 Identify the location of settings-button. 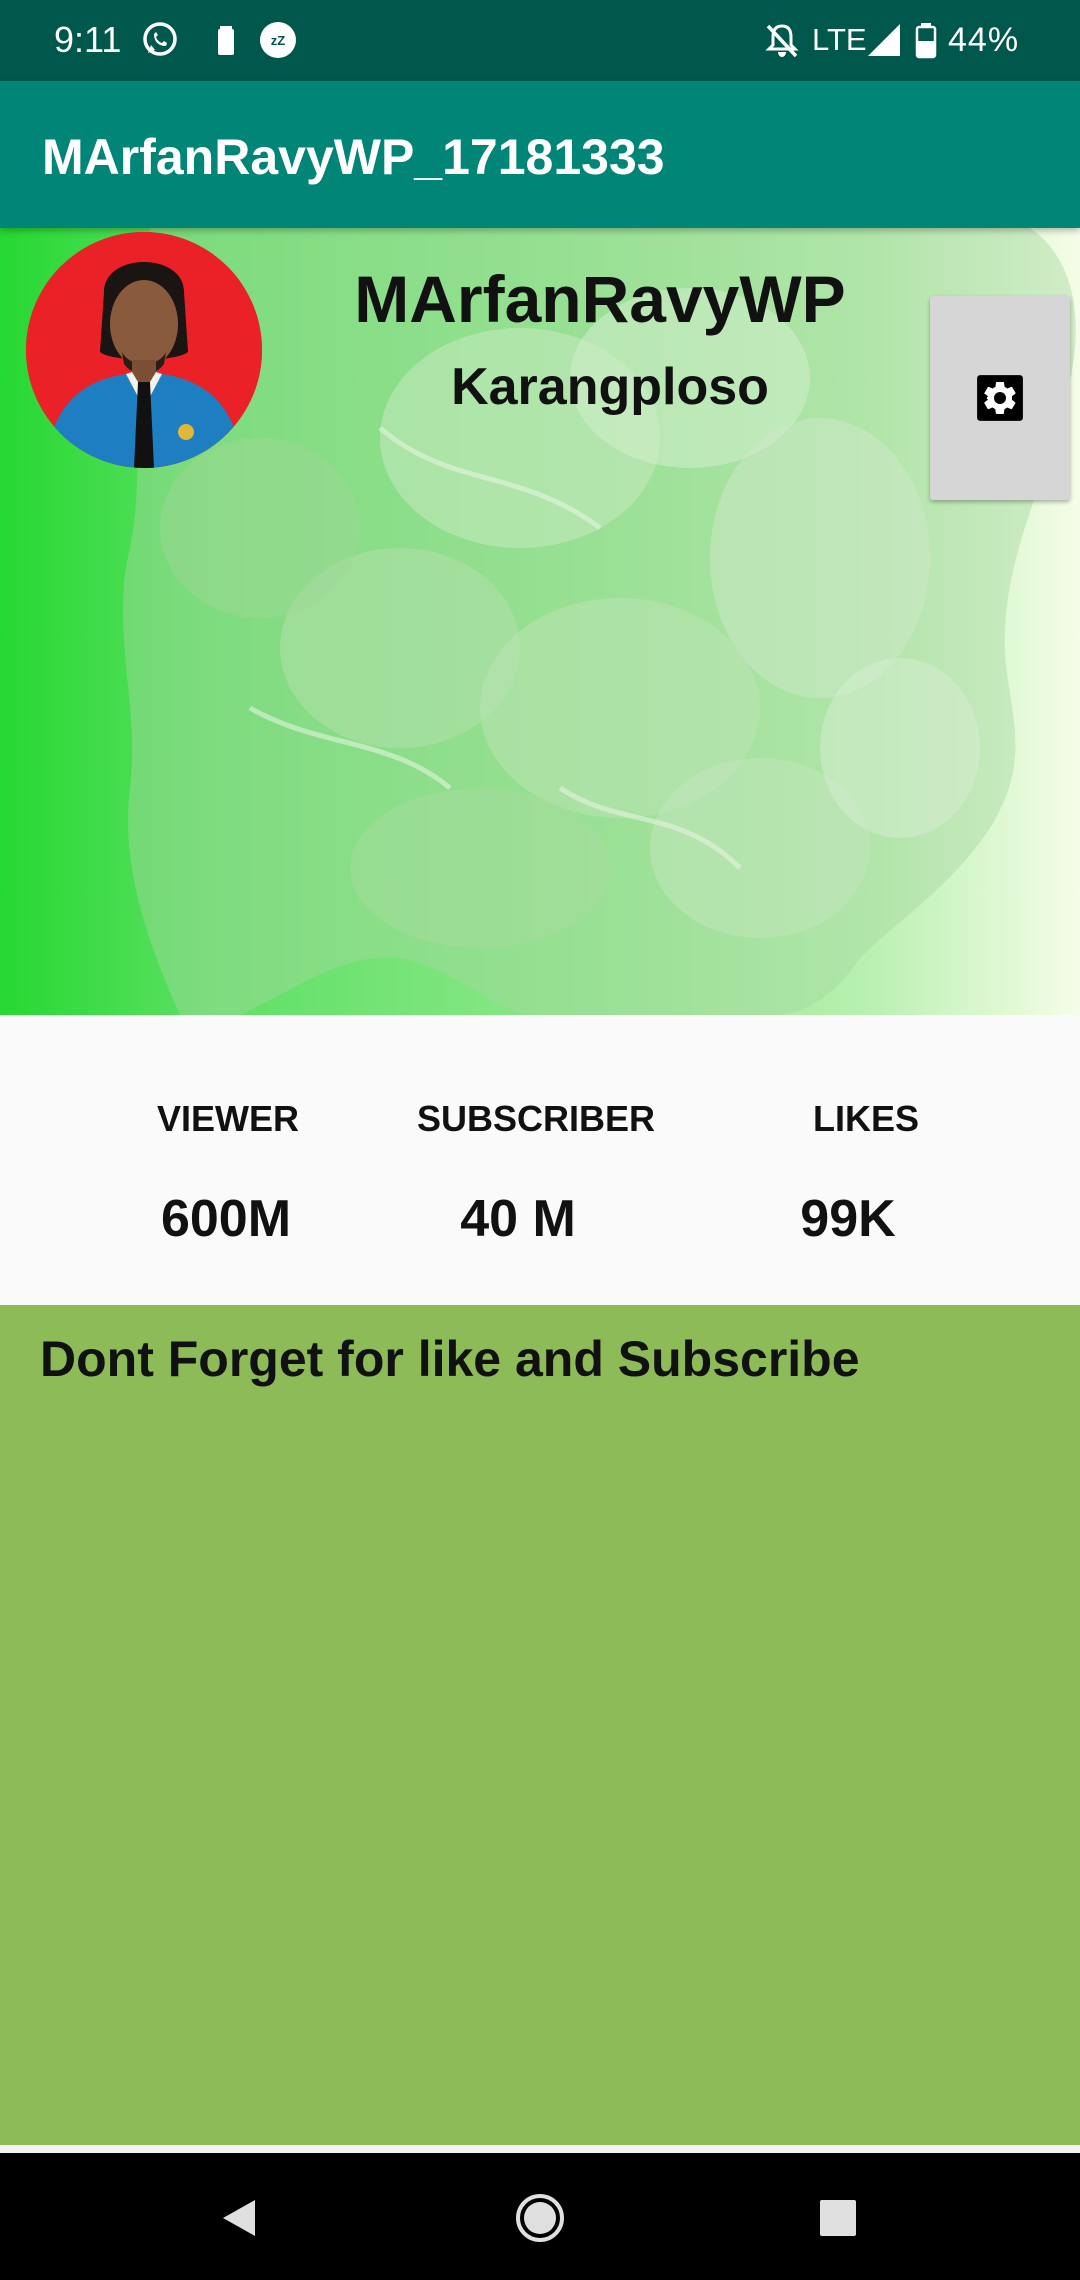
(1000, 398).